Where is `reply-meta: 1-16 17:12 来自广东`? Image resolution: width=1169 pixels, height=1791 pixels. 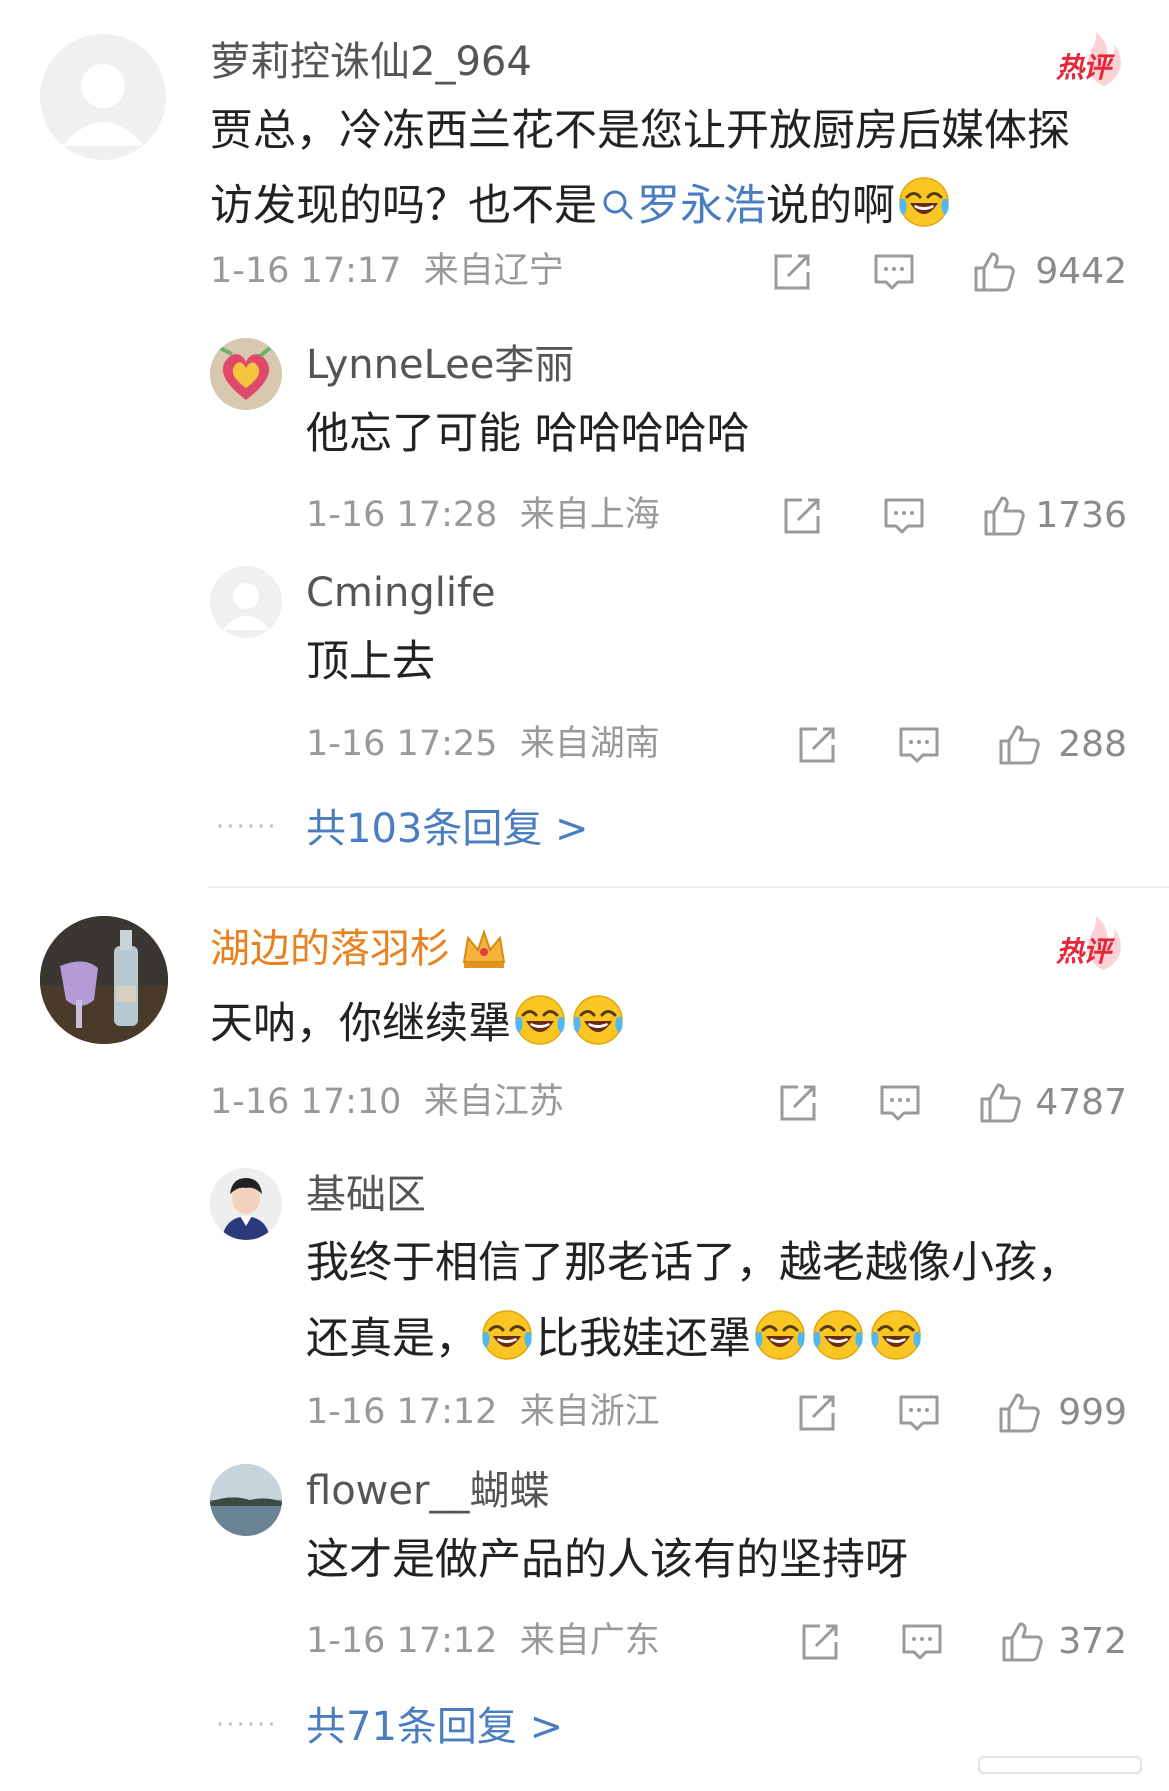 reply-meta: 1-16 17:12 来自广东 is located at coordinates (483, 1641).